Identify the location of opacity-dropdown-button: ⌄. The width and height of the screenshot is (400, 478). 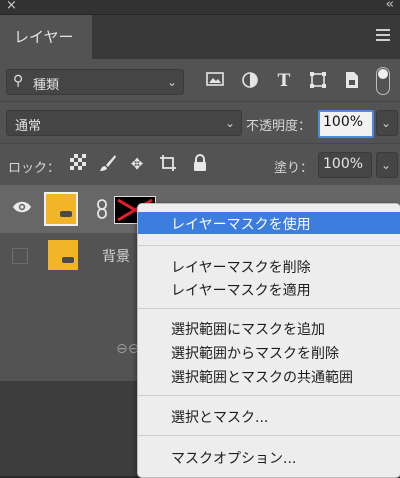
(387, 123).